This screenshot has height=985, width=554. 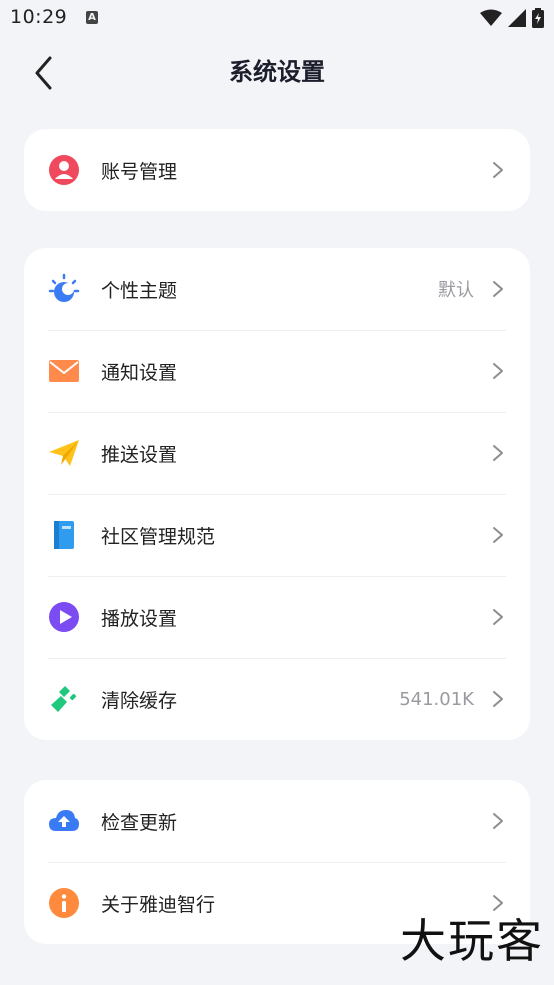 What do you see at coordinates (139, 372) in the screenshot?
I see `row-label: 通知设置` at bounding box center [139, 372].